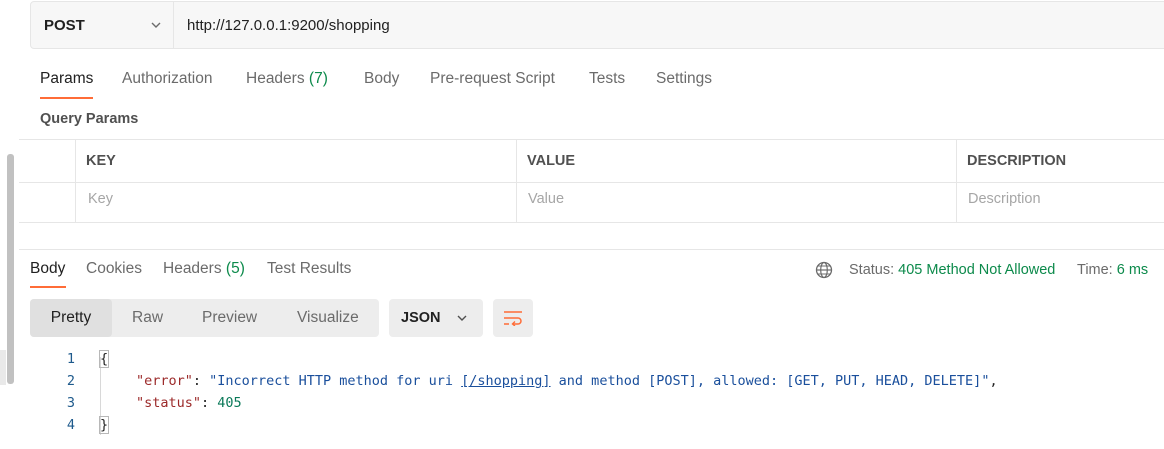  Describe the element at coordinates (70, 381) in the screenshot. I see `line-number: 2` at that location.